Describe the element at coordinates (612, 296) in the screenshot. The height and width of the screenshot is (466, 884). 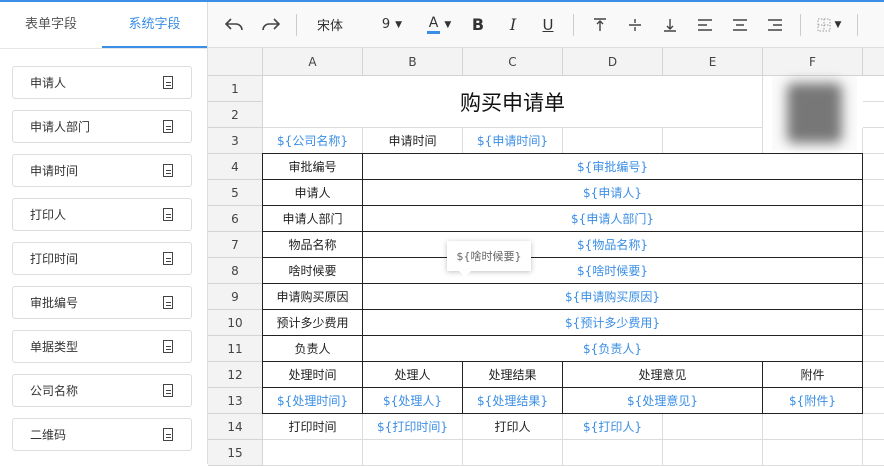
I see `sheet-cell: ${申请购买原因}` at that location.